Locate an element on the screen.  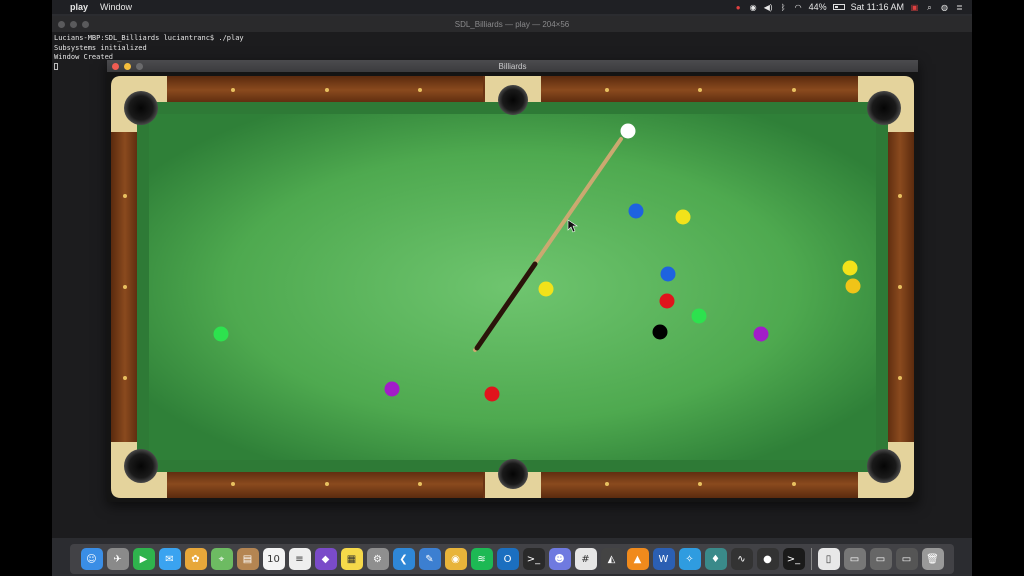
photos-icon: ✿ is located at coordinates (195, 559).